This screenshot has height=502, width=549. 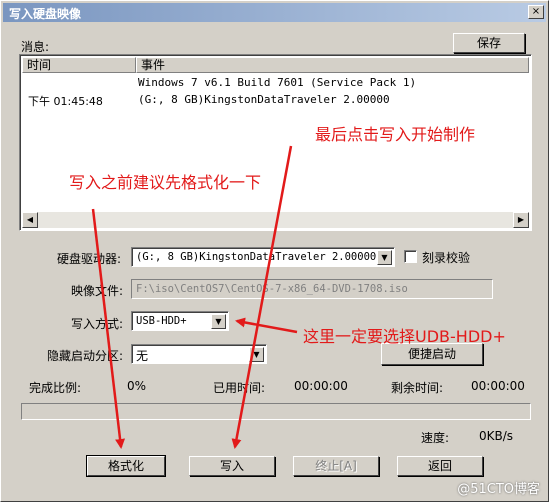 I want to click on watermark: @51CTO博客, so click(x=498, y=489).